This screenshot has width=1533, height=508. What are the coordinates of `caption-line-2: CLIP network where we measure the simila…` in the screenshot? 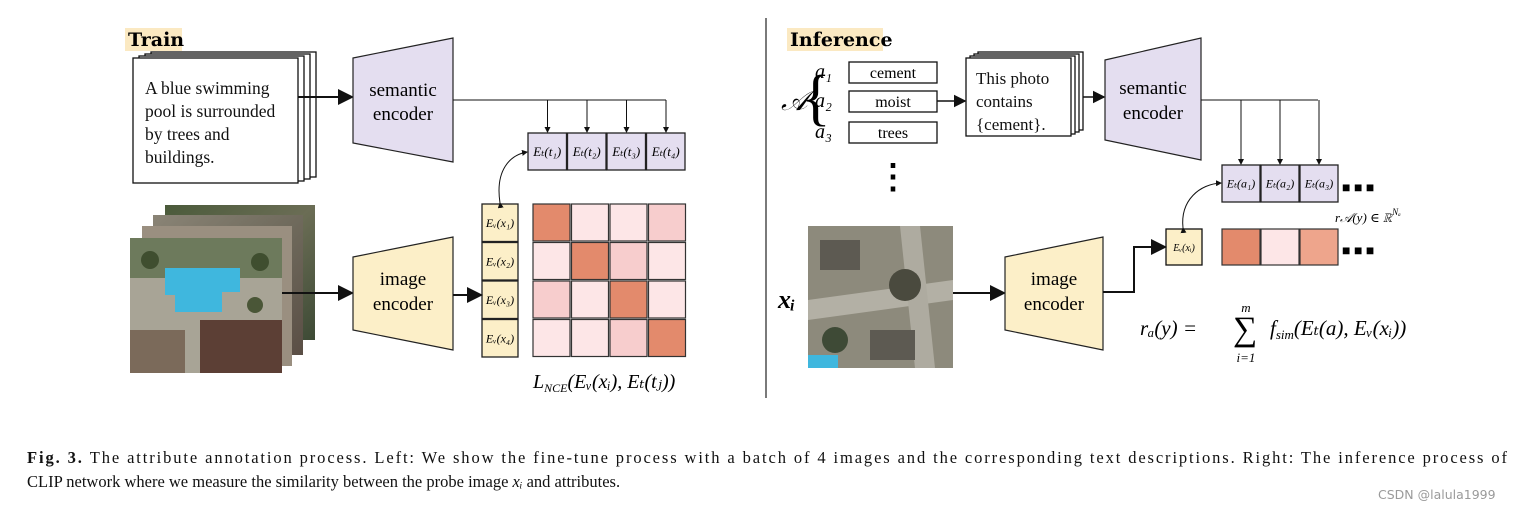 It's located at (323, 481).